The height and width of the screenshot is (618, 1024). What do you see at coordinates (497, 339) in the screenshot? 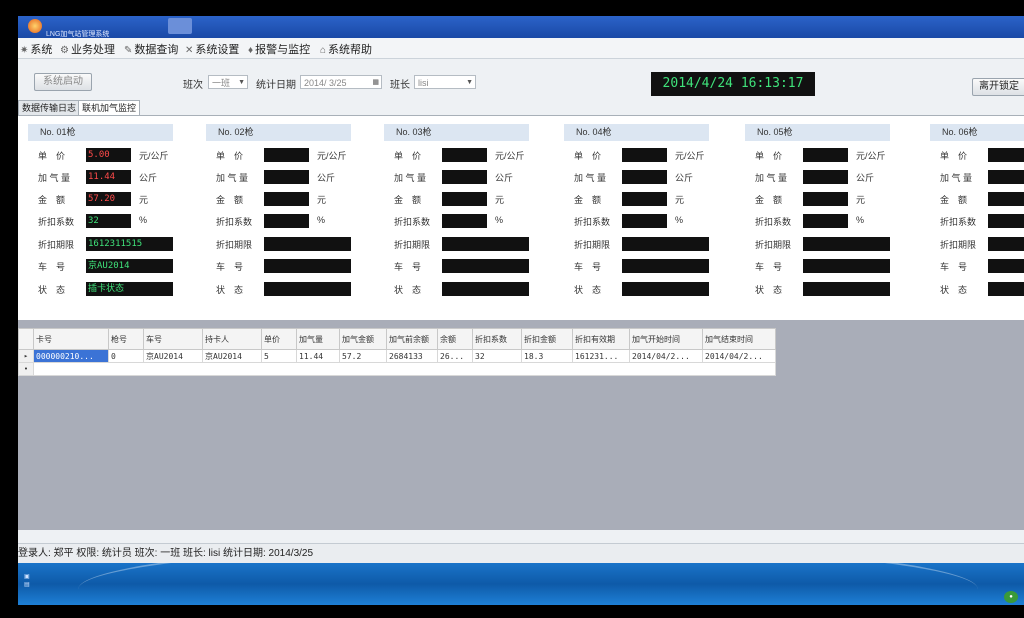
I see `column-header: 折扣系数` at bounding box center [497, 339].